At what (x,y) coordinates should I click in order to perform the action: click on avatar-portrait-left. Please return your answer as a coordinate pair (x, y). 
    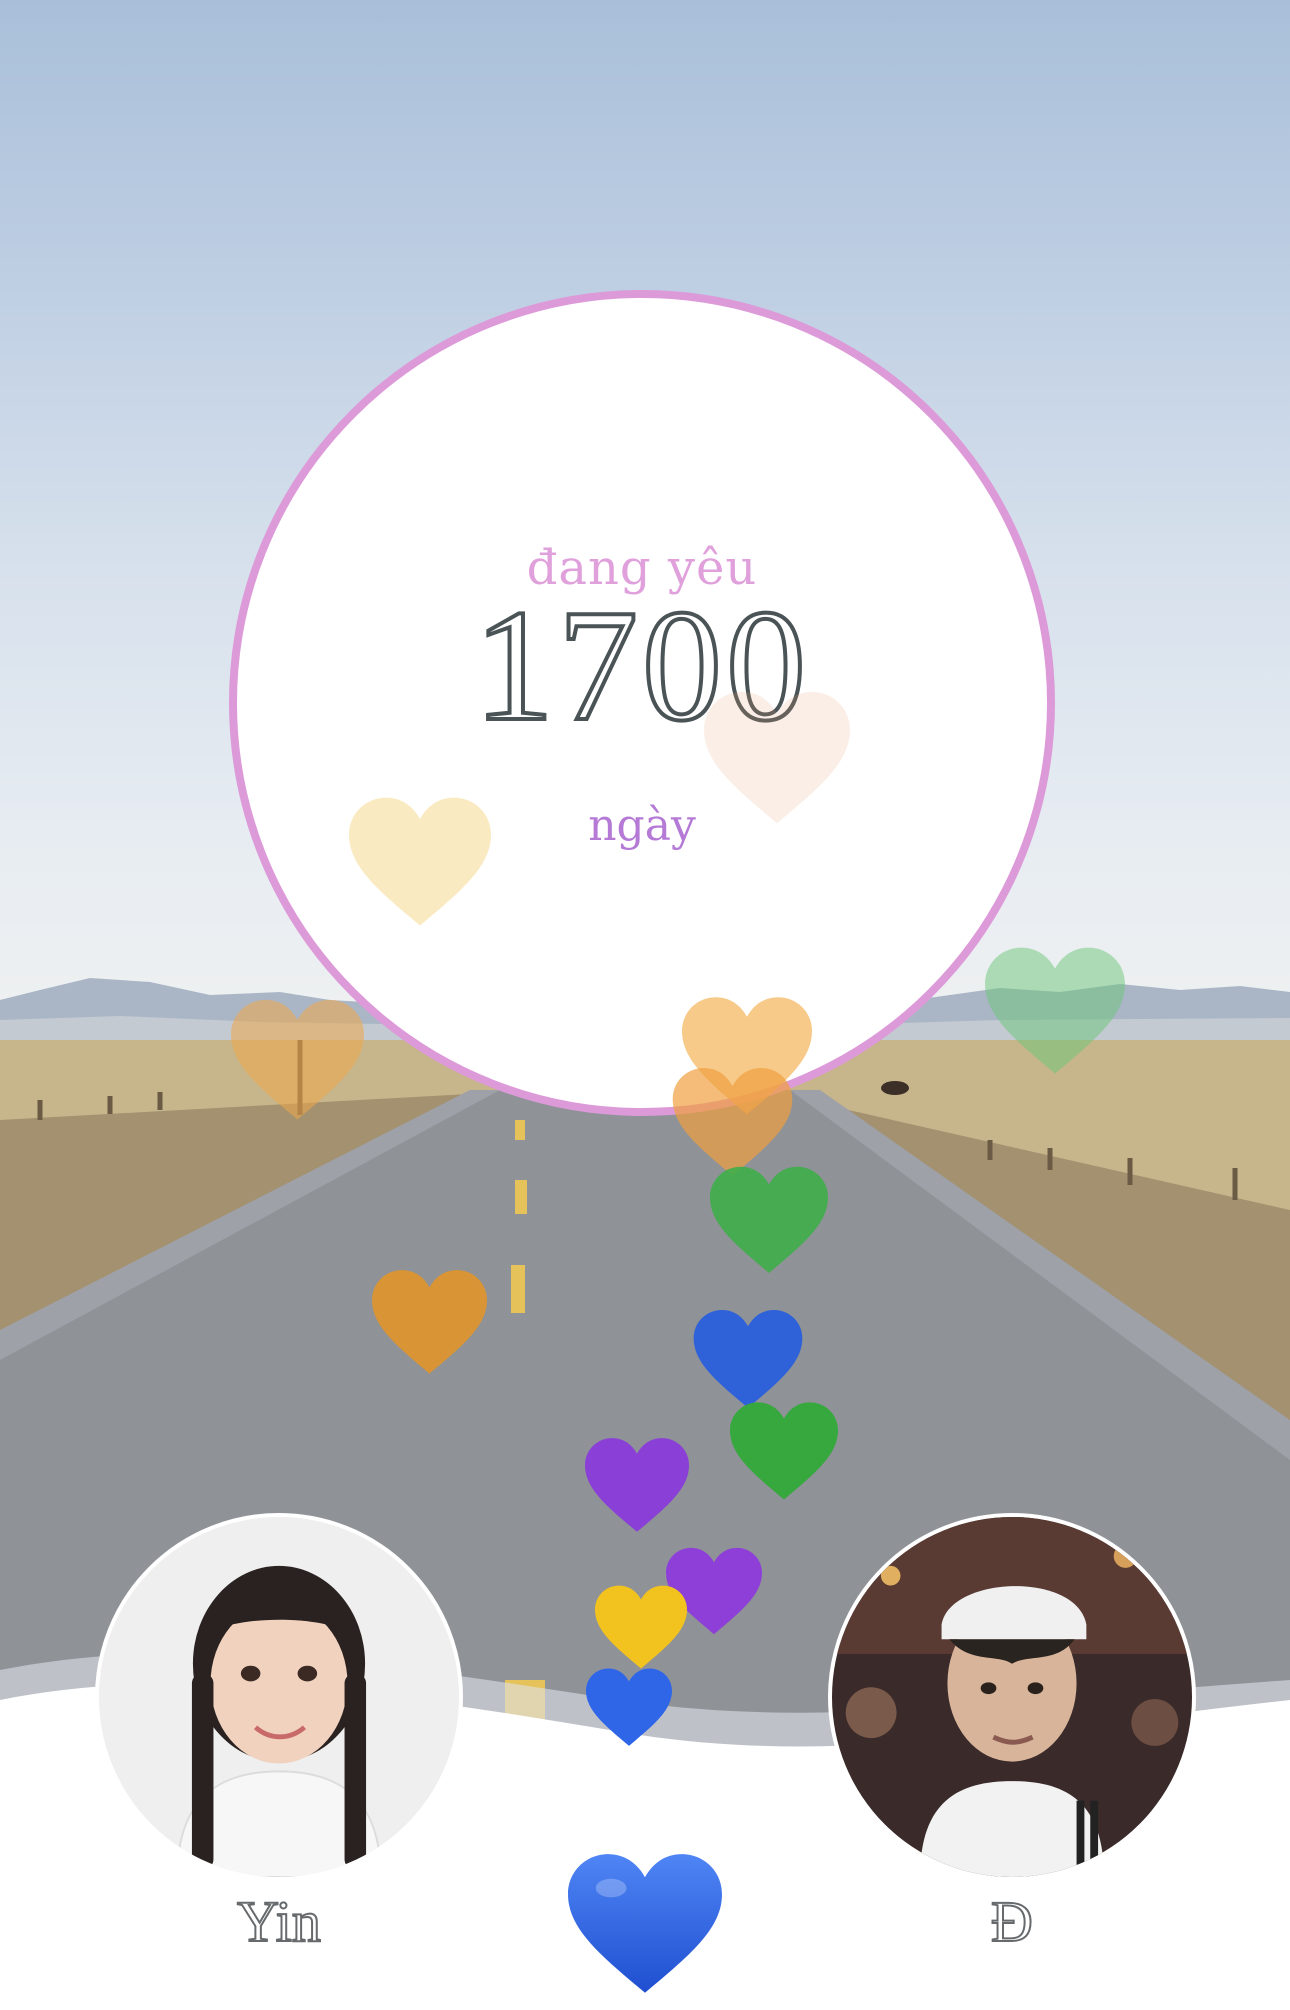
    Looking at the image, I should click on (279, 1697).